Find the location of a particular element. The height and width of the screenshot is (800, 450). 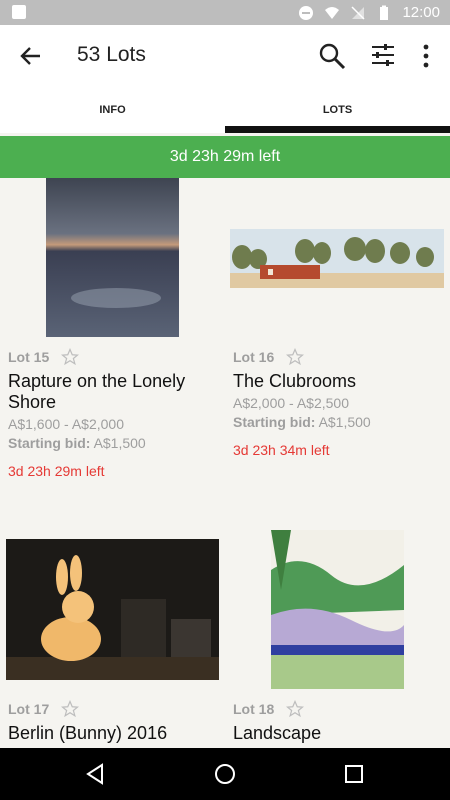

lot-estimate: A$1,600 - A$2,000 is located at coordinates (66, 424).